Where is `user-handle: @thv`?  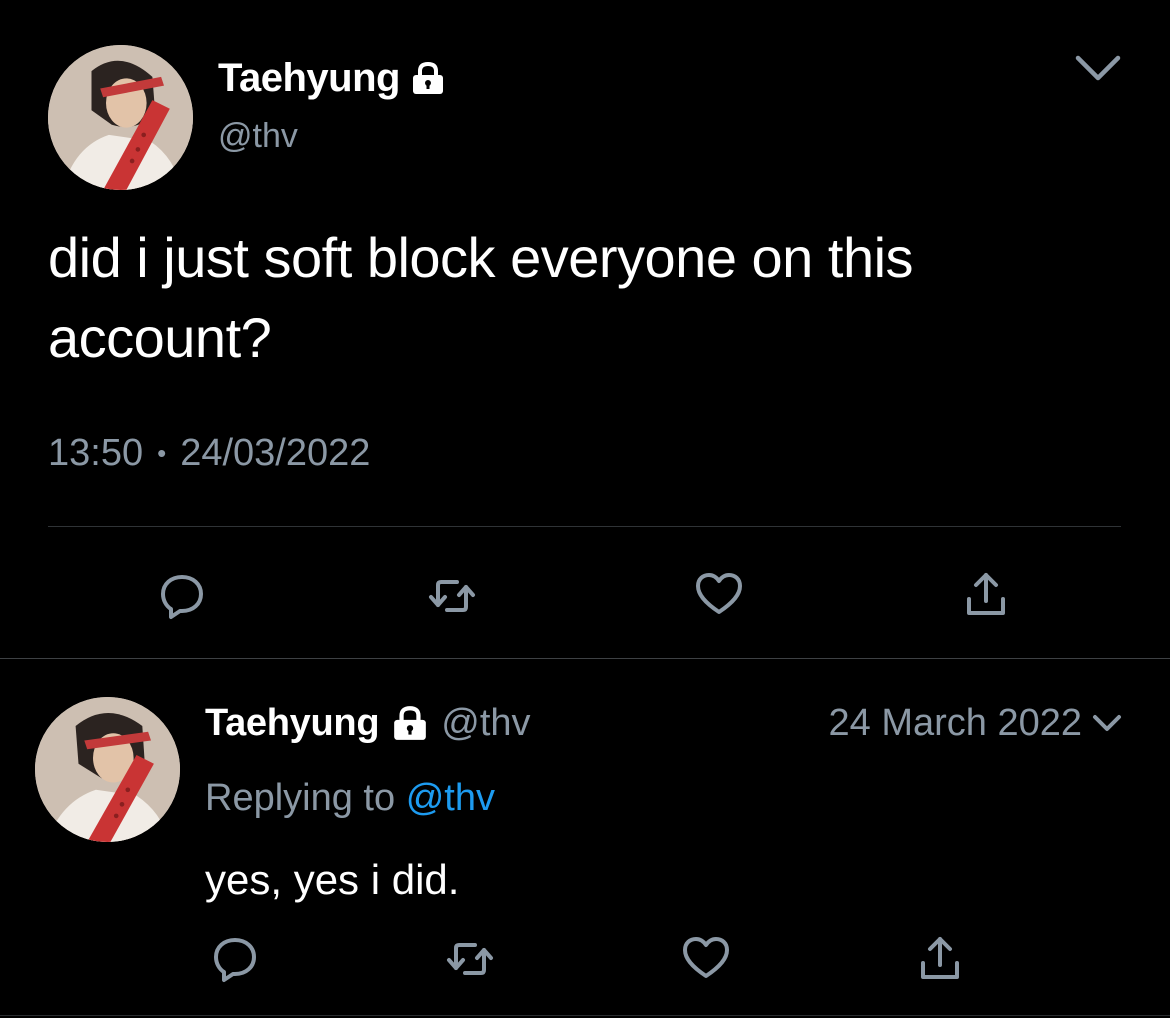
user-handle: @thv is located at coordinates (258, 136).